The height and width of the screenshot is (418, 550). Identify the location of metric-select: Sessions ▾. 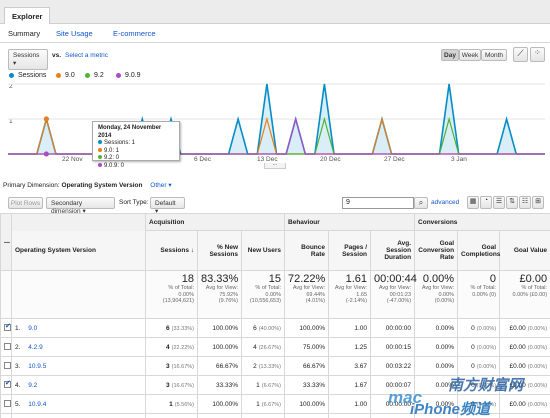
(28, 59).